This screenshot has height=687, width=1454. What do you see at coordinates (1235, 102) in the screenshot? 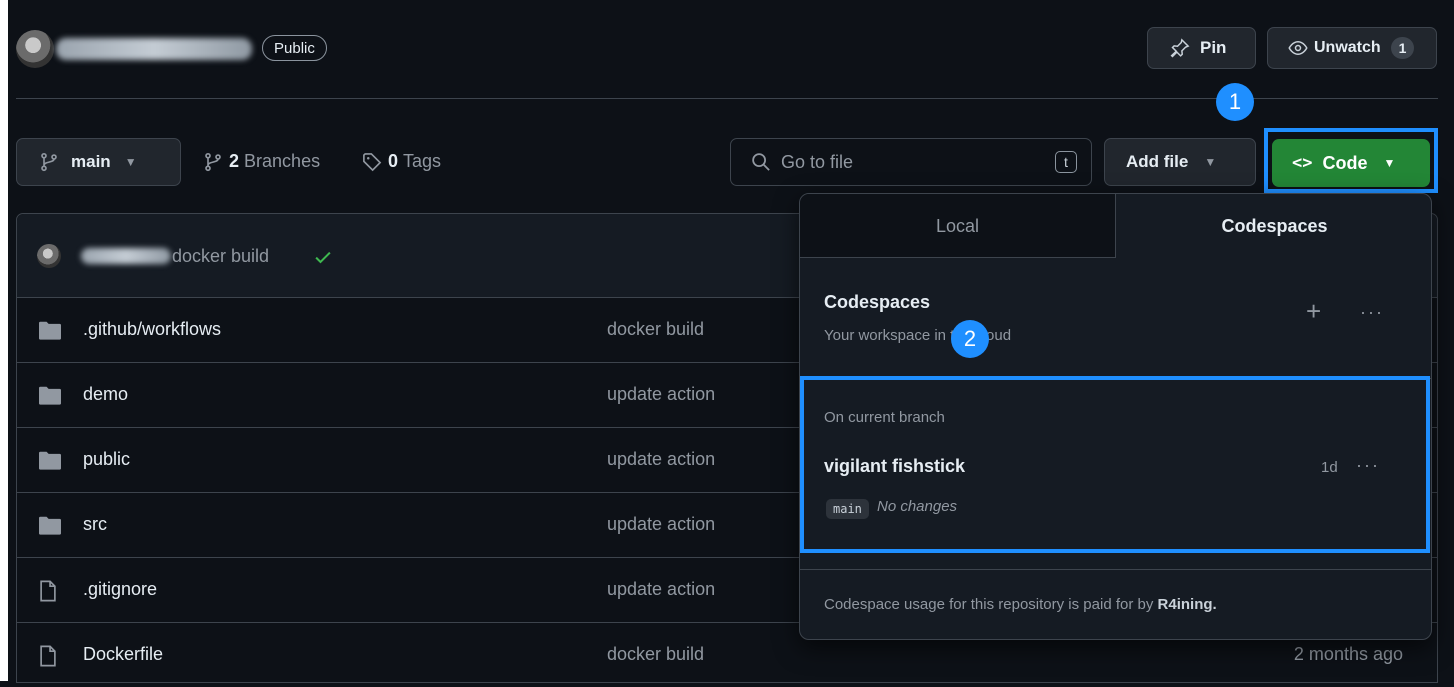
I see `step-1-marker: 1` at bounding box center [1235, 102].